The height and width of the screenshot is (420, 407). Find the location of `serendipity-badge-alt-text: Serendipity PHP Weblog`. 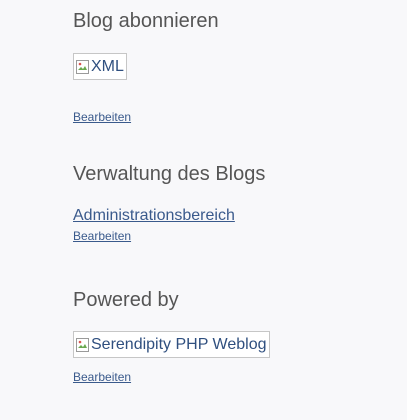

serendipity-badge-alt-text: Serendipity PHP Weblog is located at coordinates (179, 344).